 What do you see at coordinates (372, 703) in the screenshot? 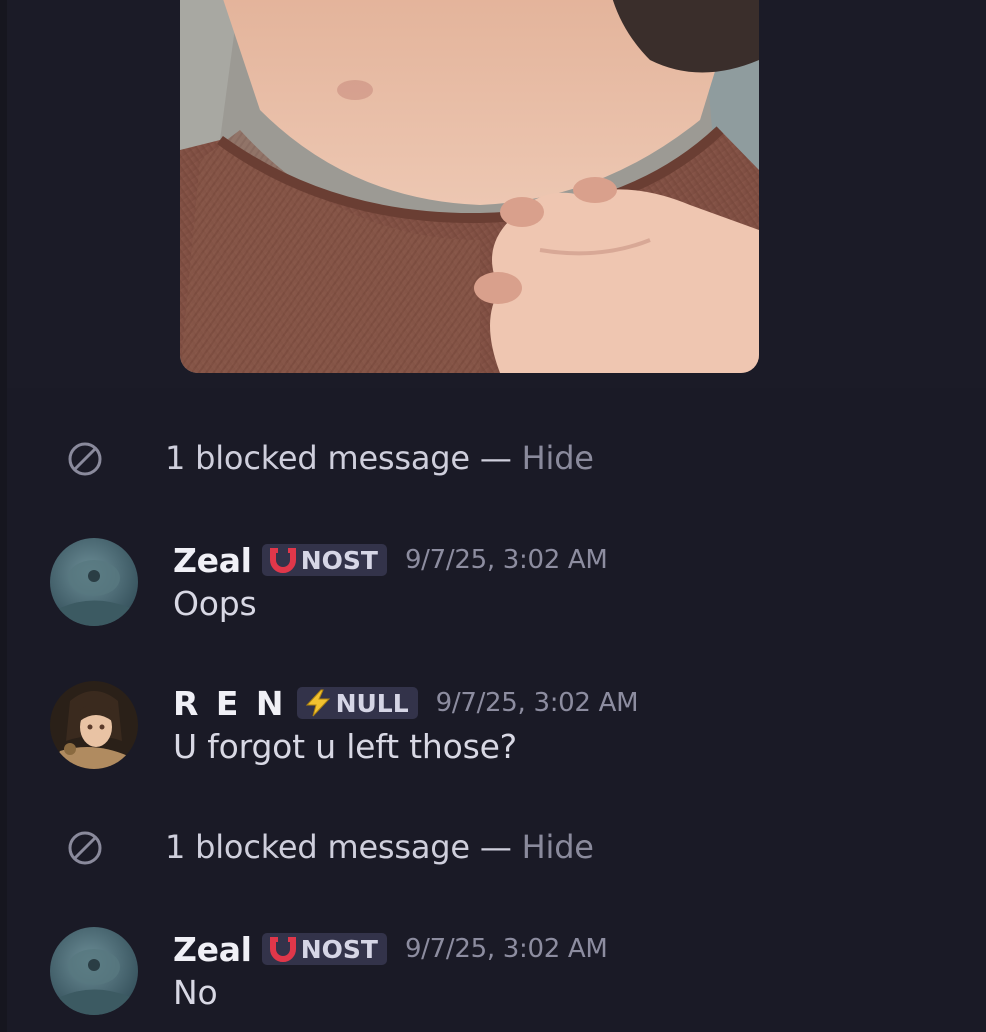
I see `role-tag-label: NULL` at bounding box center [372, 703].